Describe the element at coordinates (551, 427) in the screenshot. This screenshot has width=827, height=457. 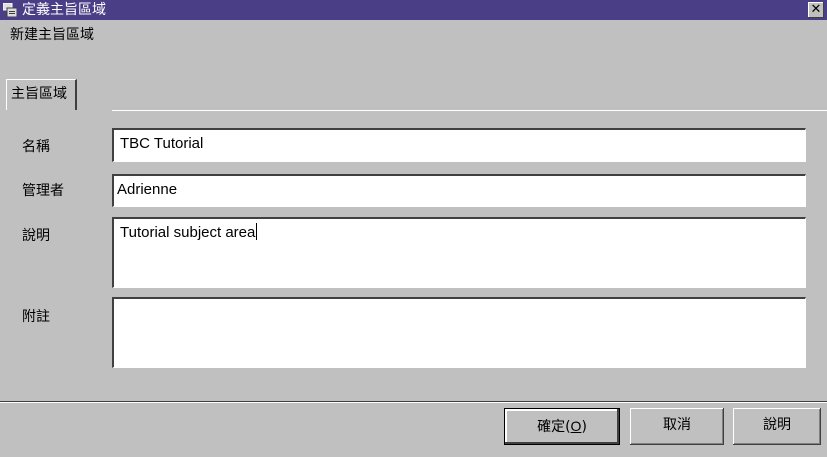
I see `ok-button-label: 確定` at that location.